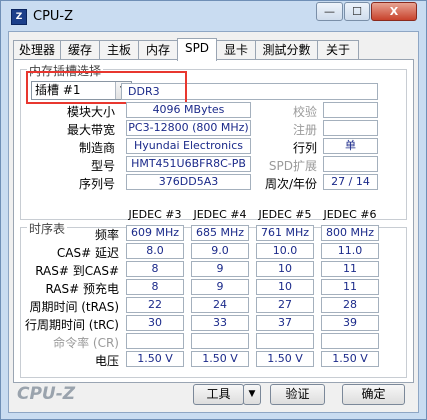 This screenshot has width=427, height=420. What do you see at coordinates (394, 11) in the screenshot?
I see `close-button: X` at bounding box center [394, 11].